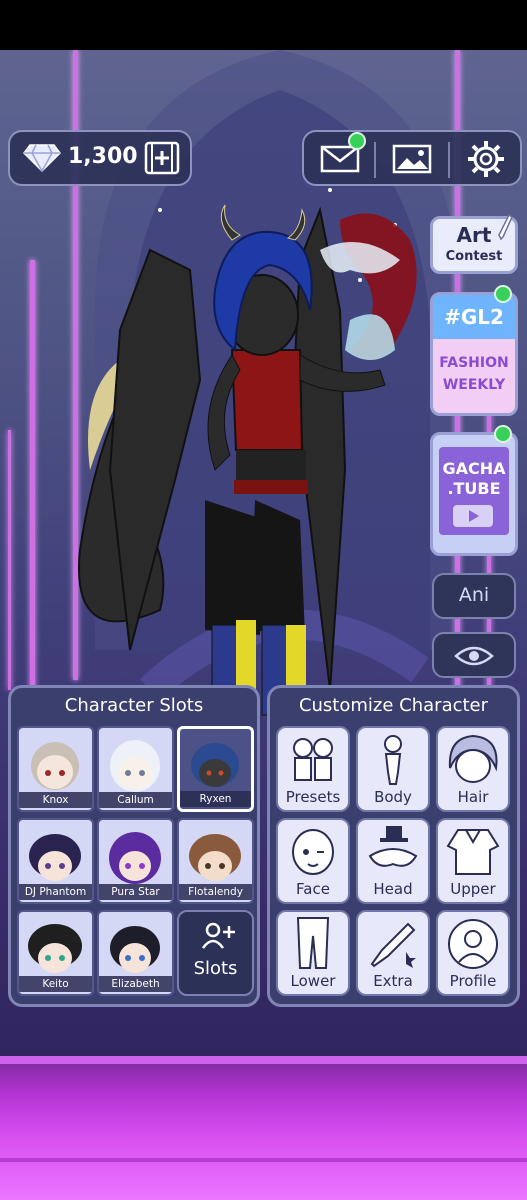  I want to click on slot-name: Flotalendy, so click(215, 892).